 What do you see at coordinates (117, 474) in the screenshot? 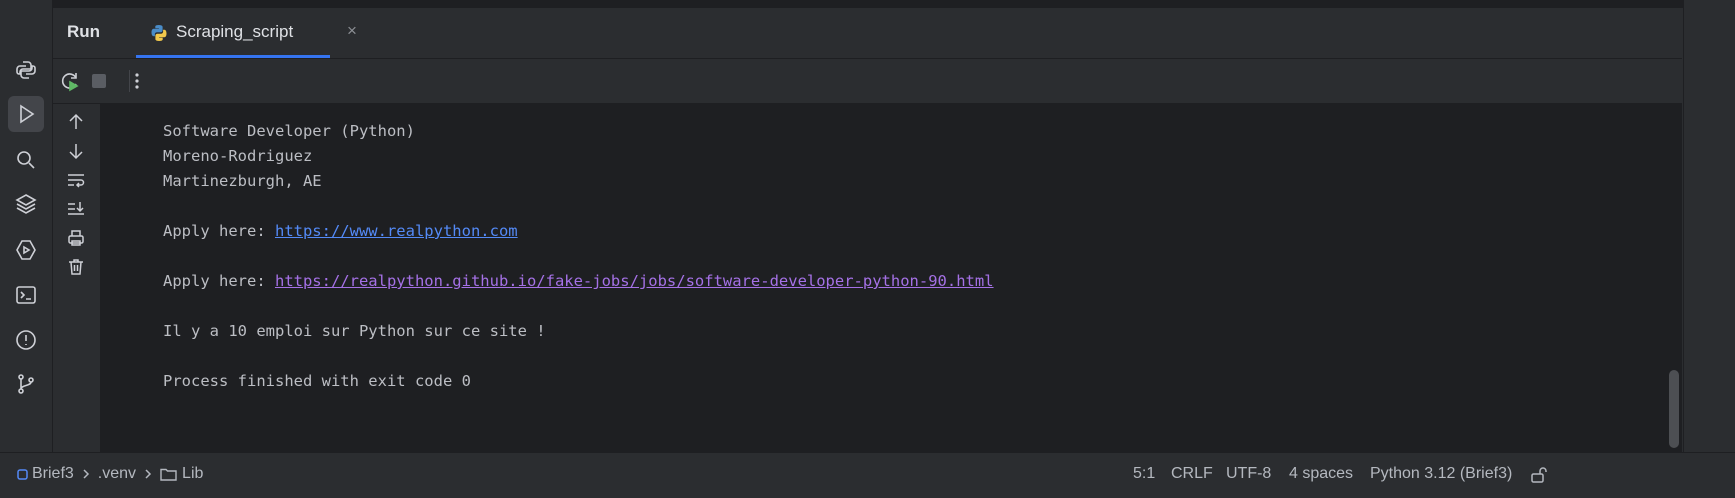
I see `breadcrumb-venv: .venv` at bounding box center [117, 474].